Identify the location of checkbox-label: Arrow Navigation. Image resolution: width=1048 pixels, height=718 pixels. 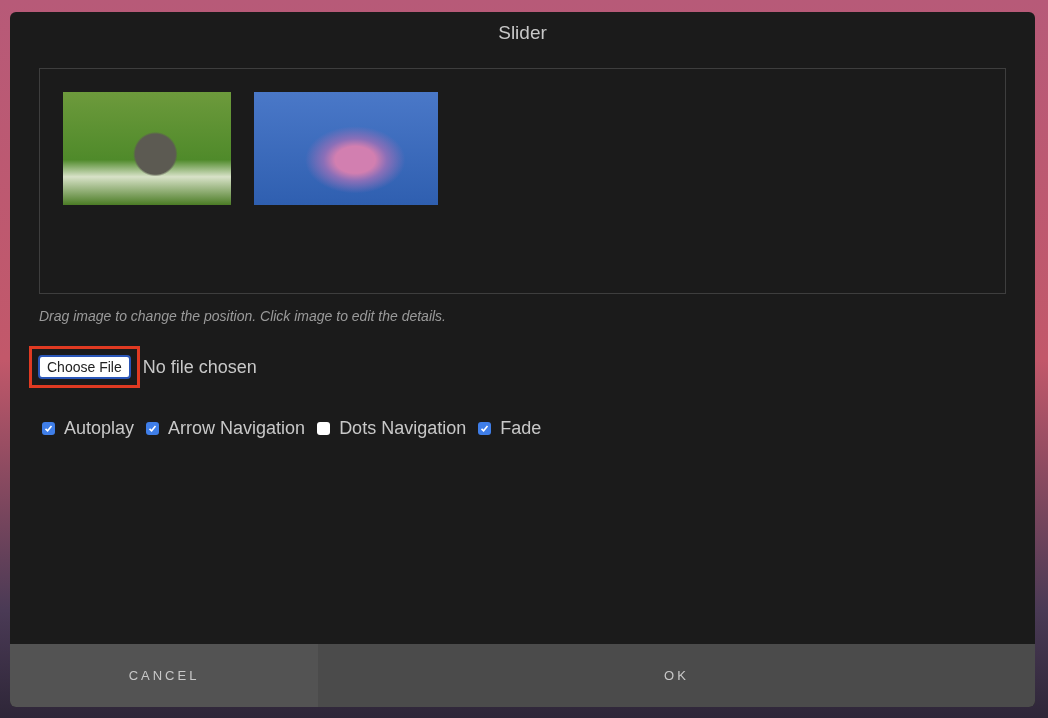
(237, 428).